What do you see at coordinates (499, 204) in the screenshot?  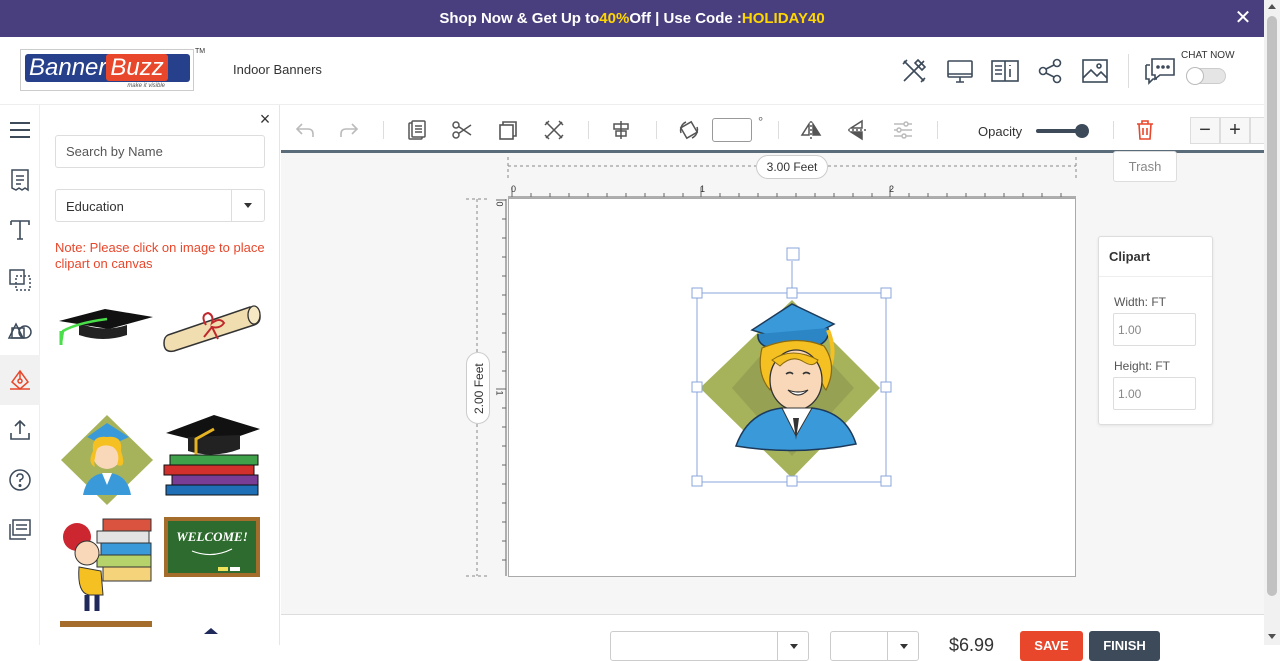 I see `ruler-v-0: 0` at bounding box center [499, 204].